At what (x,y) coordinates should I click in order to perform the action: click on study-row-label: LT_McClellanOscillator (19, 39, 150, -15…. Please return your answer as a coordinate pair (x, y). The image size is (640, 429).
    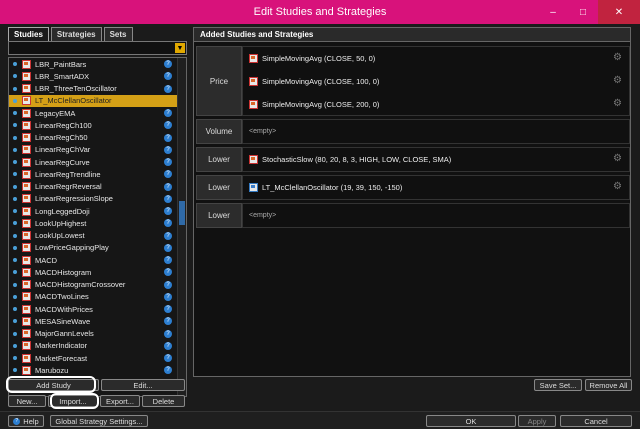
    Looking at the image, I should click on (332, 187).